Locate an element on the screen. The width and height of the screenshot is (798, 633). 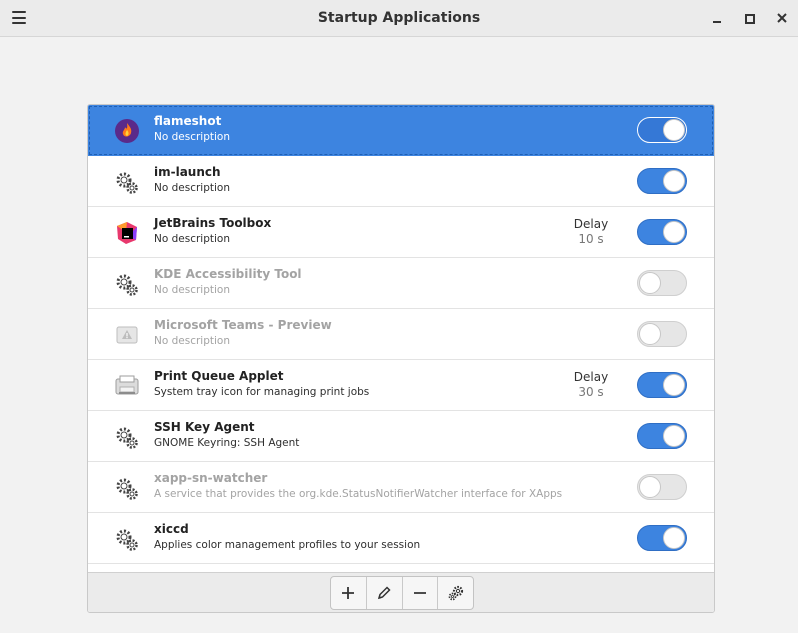
app-row-im-launch: im-launch No description is located at coordinates (401, 181).